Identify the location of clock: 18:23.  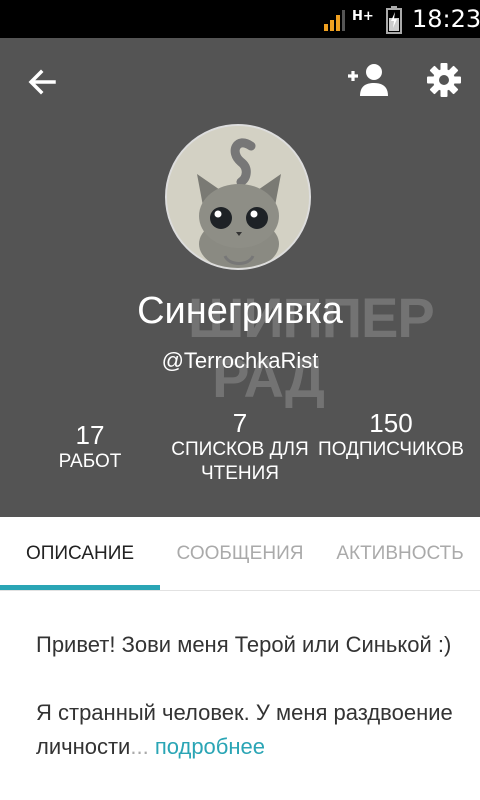
(446, 19).